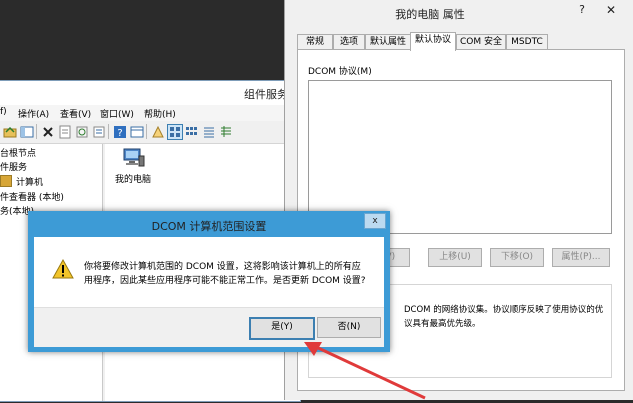 The width and height of the screenshot is (633, 403). What do you see at coordinates (611, 10) in the screenshot?
I see `close-button: ✕` at bounding box center [611, 10].